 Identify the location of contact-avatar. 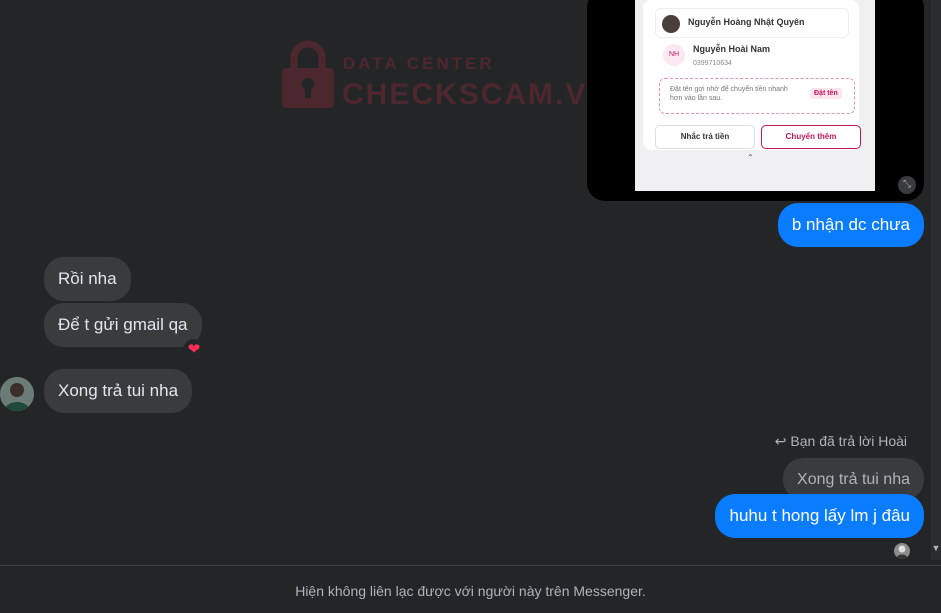
(17, 394).